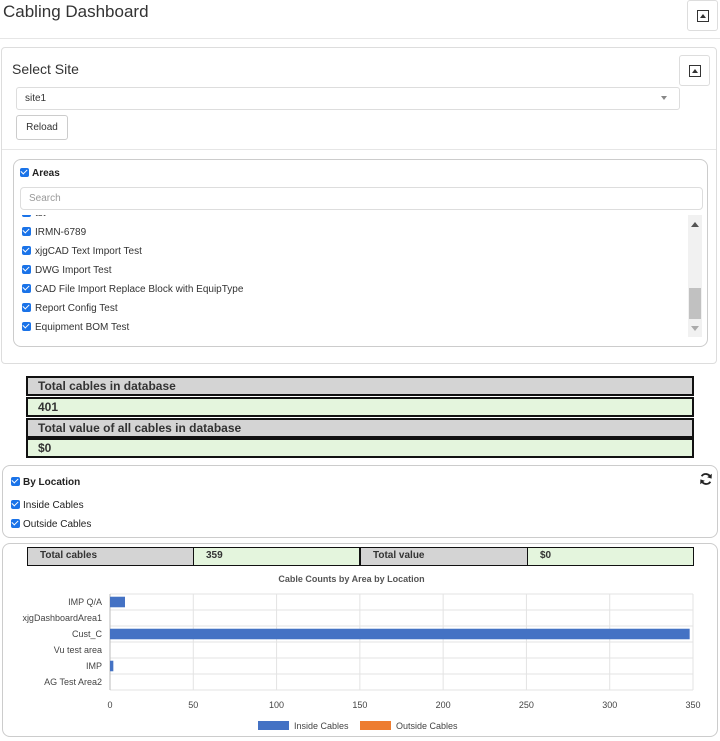  I want to click on area-label: Equipment BOM Test, so click(82, 327).